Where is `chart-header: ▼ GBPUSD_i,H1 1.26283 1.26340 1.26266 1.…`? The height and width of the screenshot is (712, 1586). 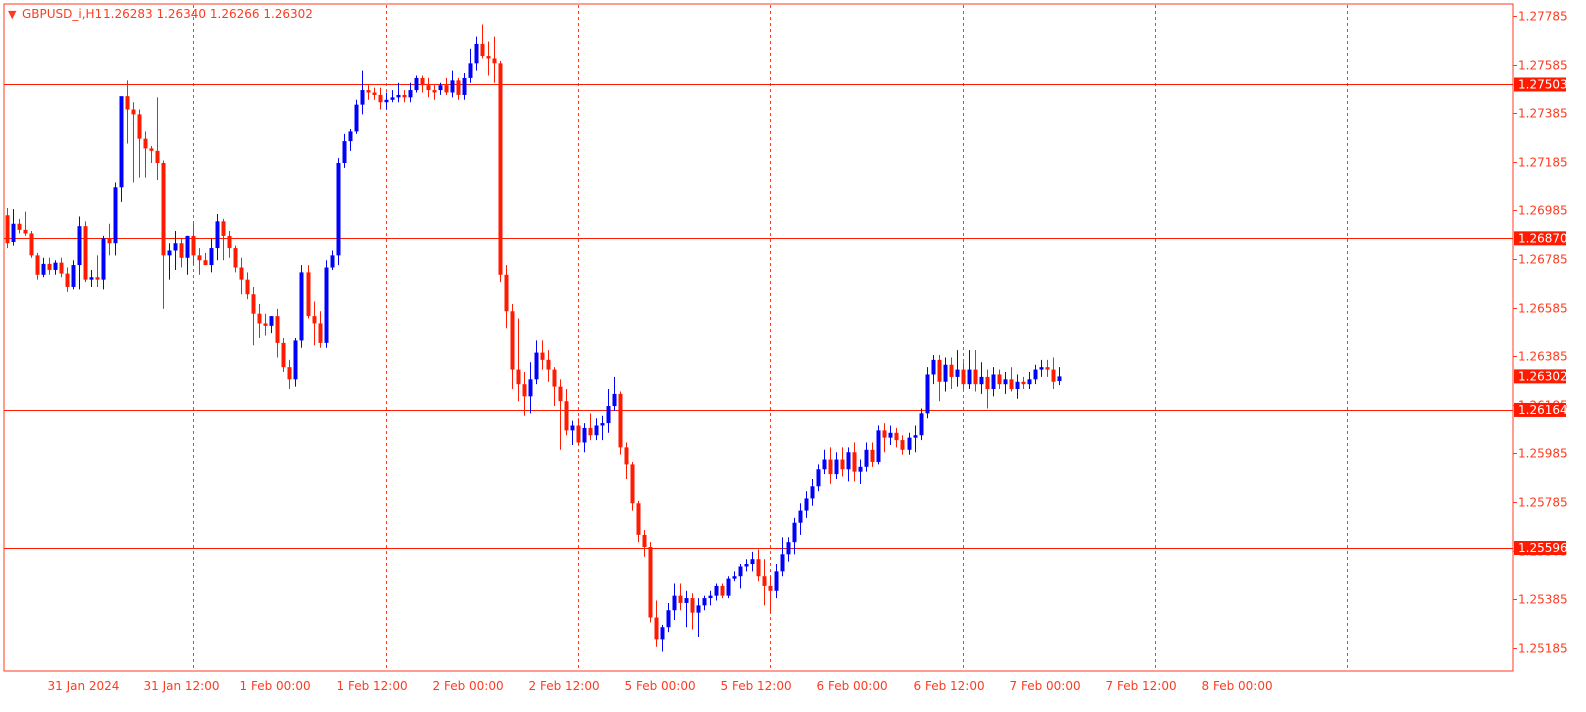 chart-header: ▼ GBPUSD_i,H1 1.26283 1.26340 1.26266 1.… is located at coordinates (160, 14).